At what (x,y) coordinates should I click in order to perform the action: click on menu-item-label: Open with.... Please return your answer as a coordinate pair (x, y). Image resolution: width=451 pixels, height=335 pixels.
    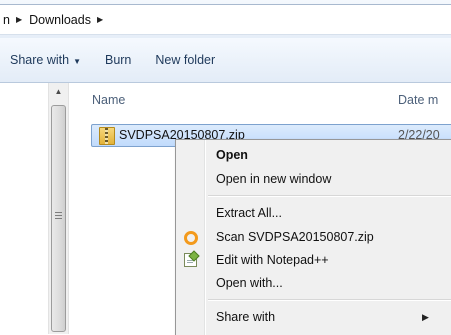
    Looking at the image, I should click on (249, 283).